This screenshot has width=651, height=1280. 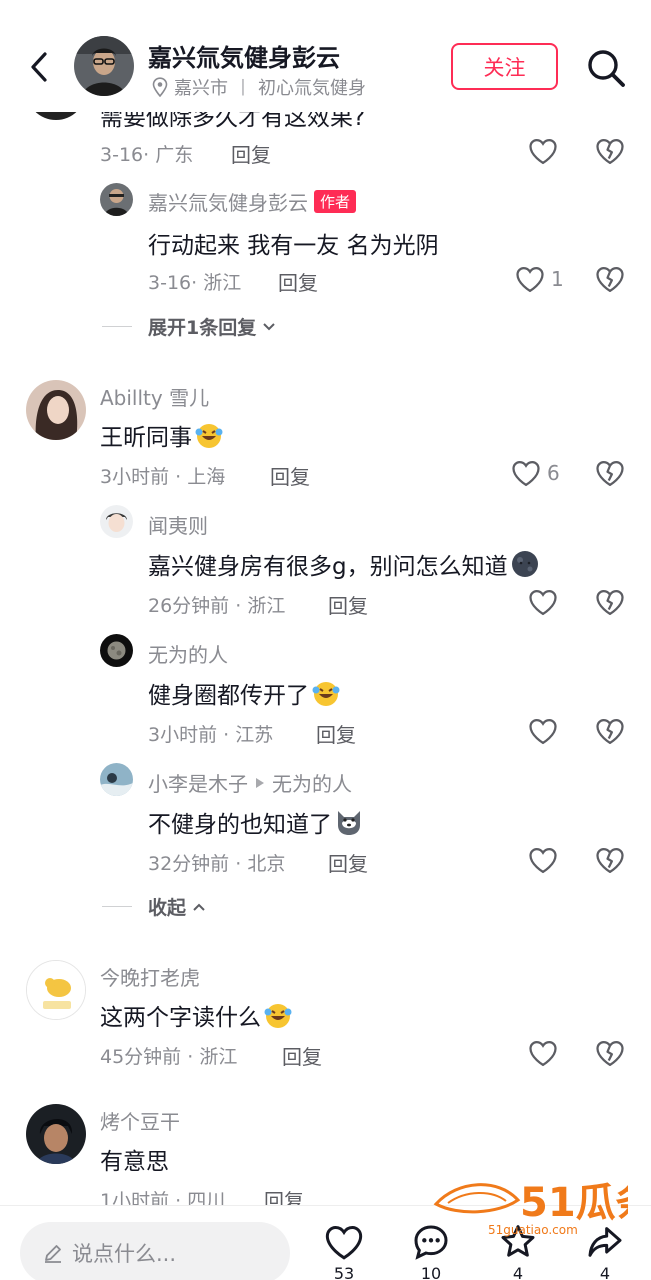 I want to click on collapse-replies-button: 收起, so click(x=154, y=906).